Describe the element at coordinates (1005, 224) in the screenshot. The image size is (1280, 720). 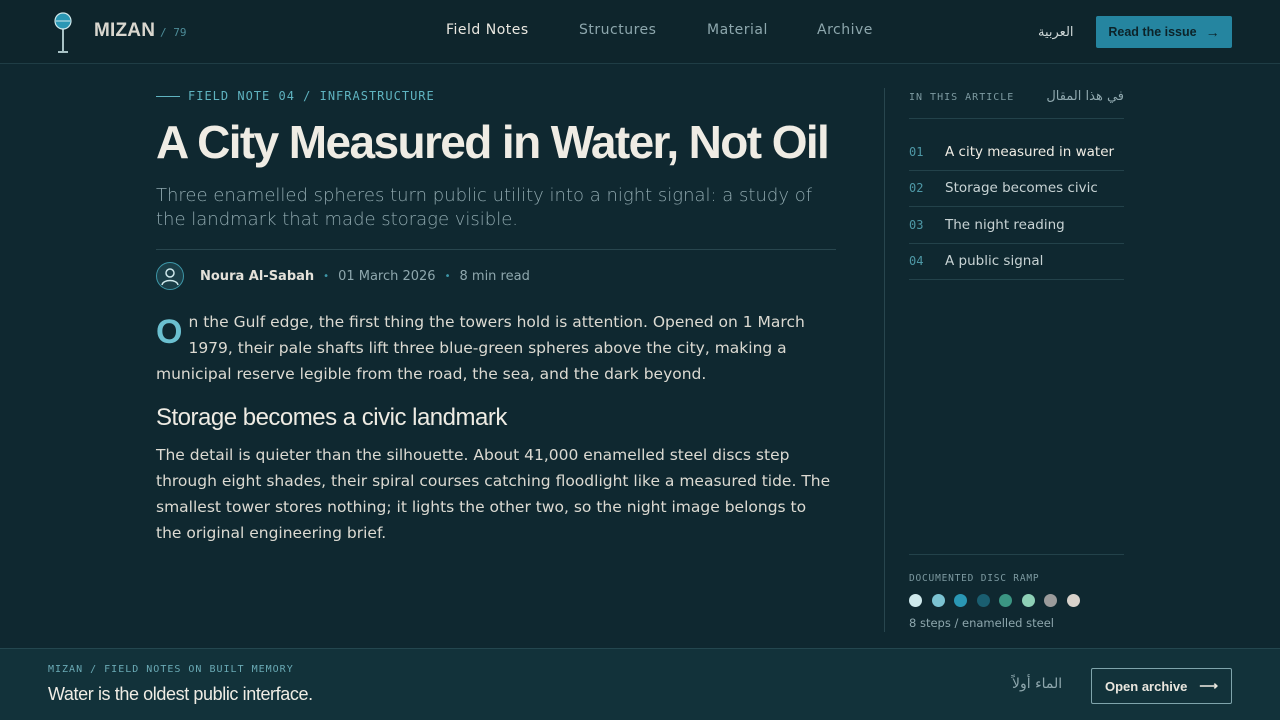
I see `toc-text: The night reading` at that location.